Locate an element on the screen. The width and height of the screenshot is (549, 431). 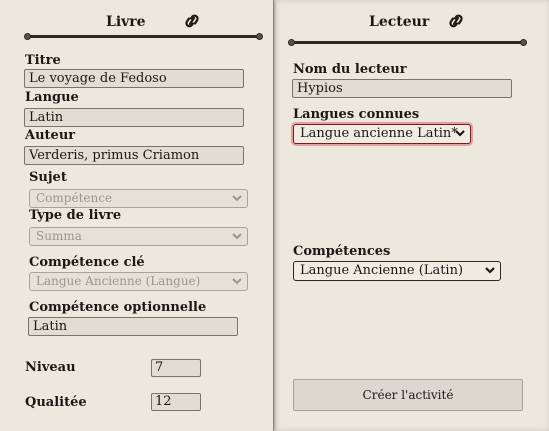
known-languages-label: Langues connues is located at coordinates (356, 114).